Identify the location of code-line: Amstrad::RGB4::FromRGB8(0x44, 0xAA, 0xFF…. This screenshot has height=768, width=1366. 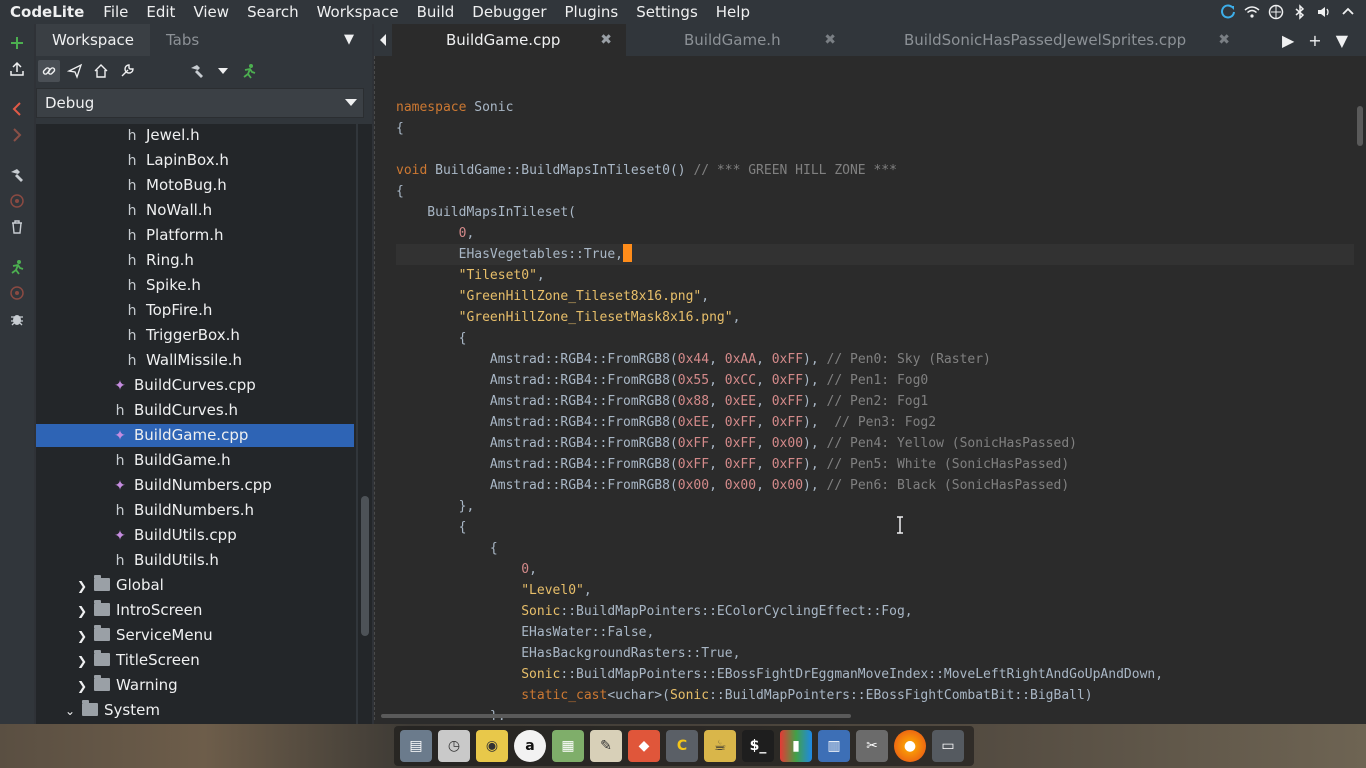
(875, 359).